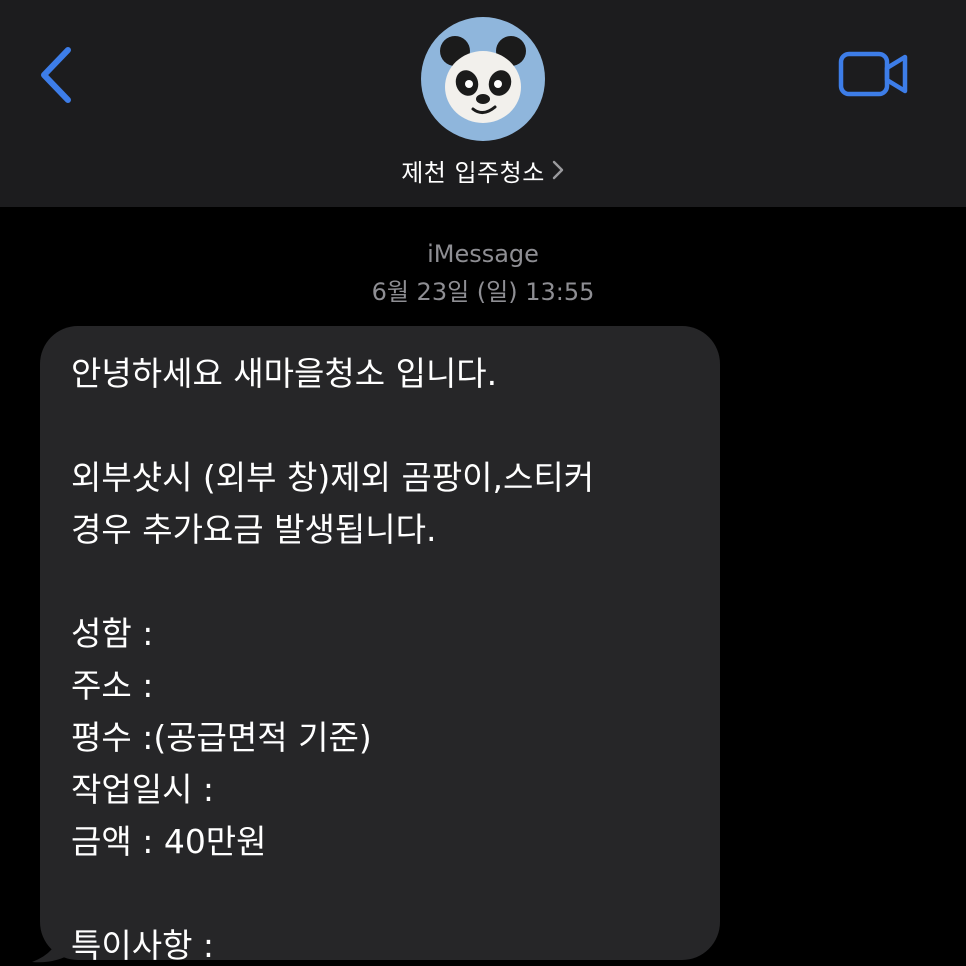 The height and width of the screenshot is (966, 966). I want to click on chevron-left-icon, so click(56, 75).